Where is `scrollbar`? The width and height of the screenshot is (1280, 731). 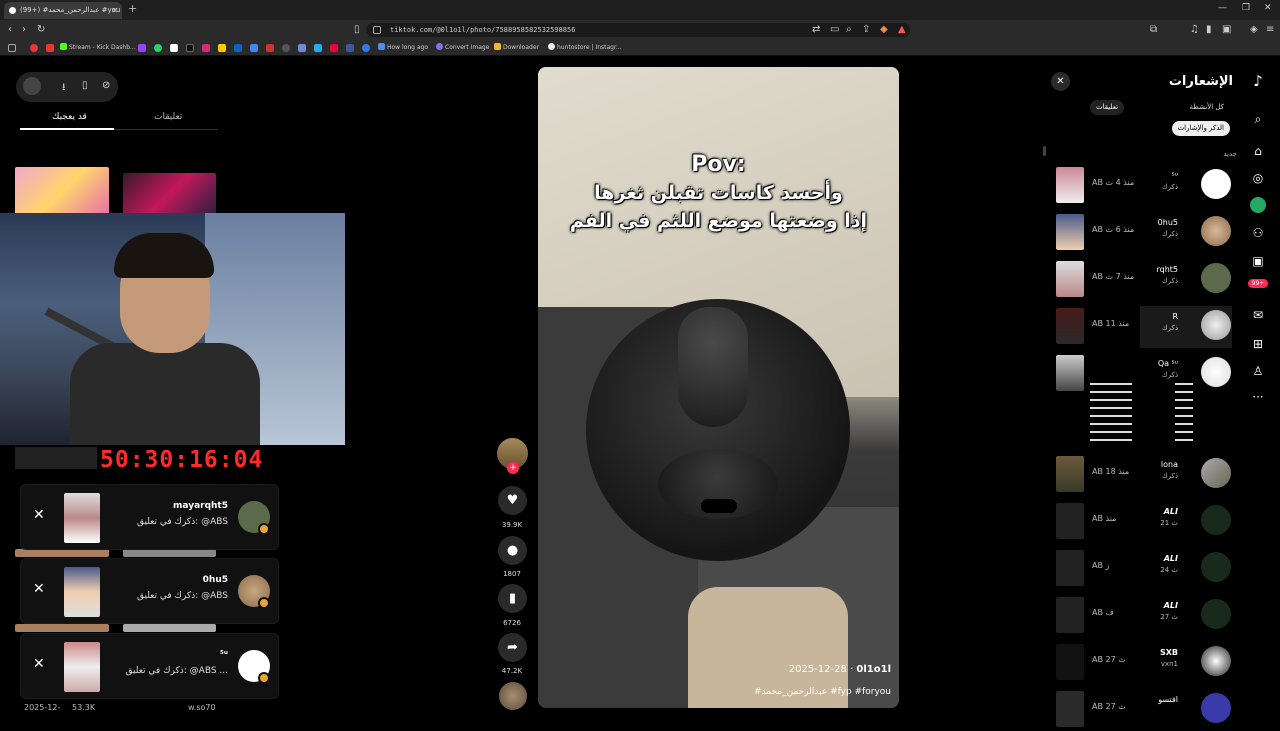 scrollbar is located at coordinates (1044, 151).